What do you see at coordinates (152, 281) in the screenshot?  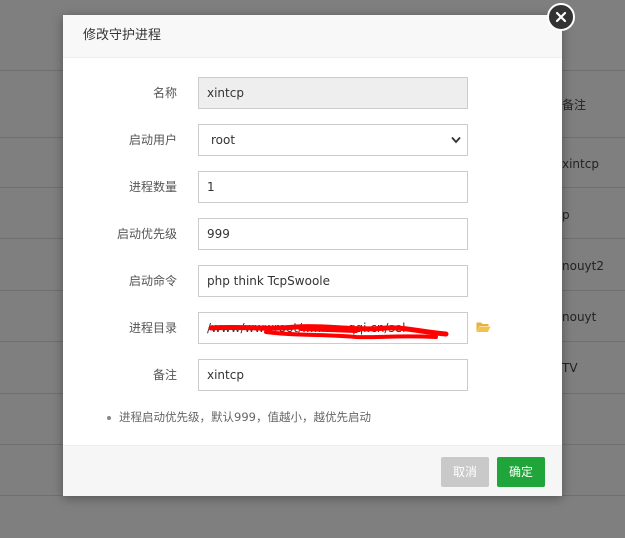 I see `command-label: 启动命令` at bounding box center [152, 281].